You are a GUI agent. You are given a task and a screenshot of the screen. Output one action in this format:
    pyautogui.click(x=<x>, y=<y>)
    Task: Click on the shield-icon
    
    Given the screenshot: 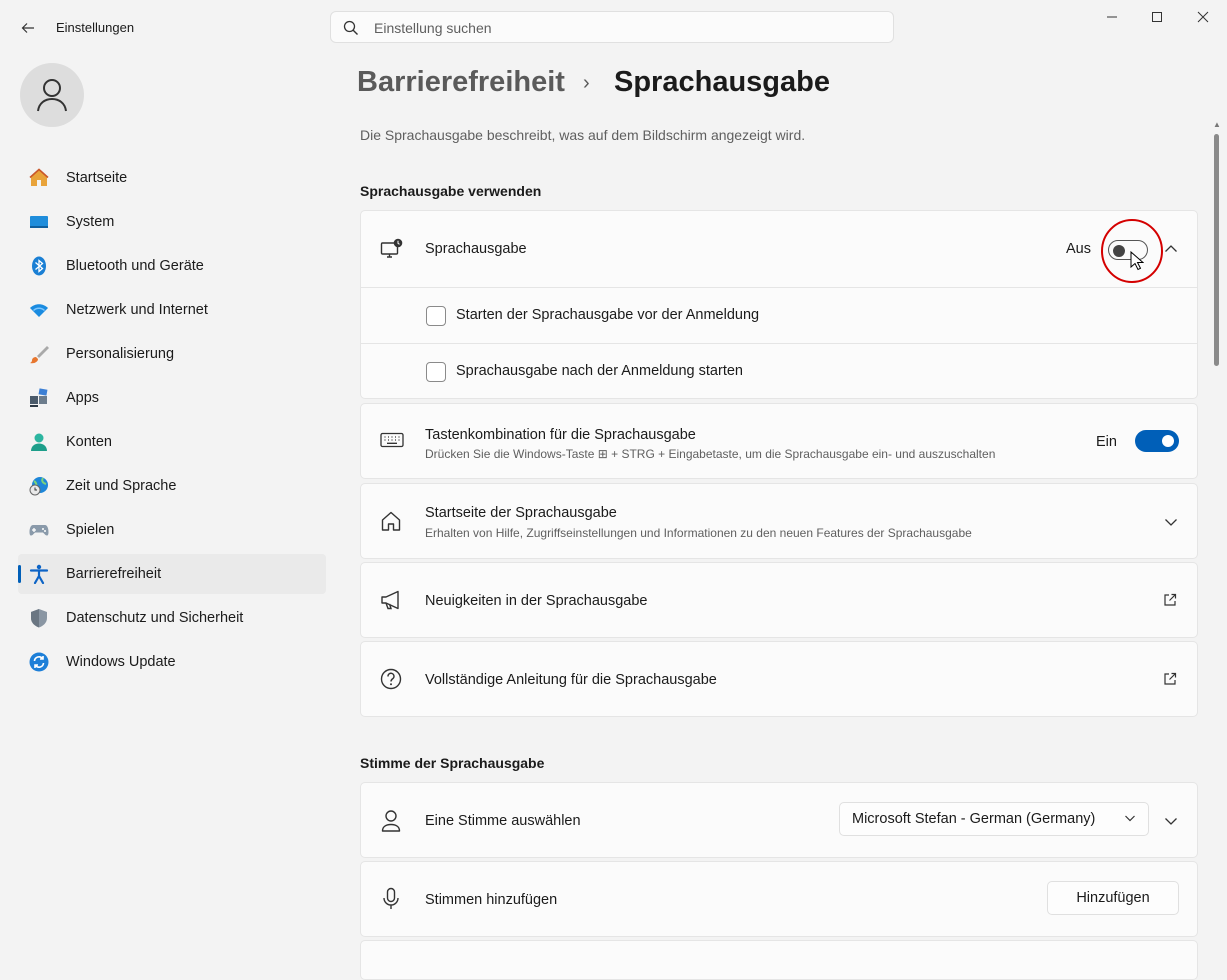 What is the action you would take?
    pyautogui.click(x=39, y=618)
    